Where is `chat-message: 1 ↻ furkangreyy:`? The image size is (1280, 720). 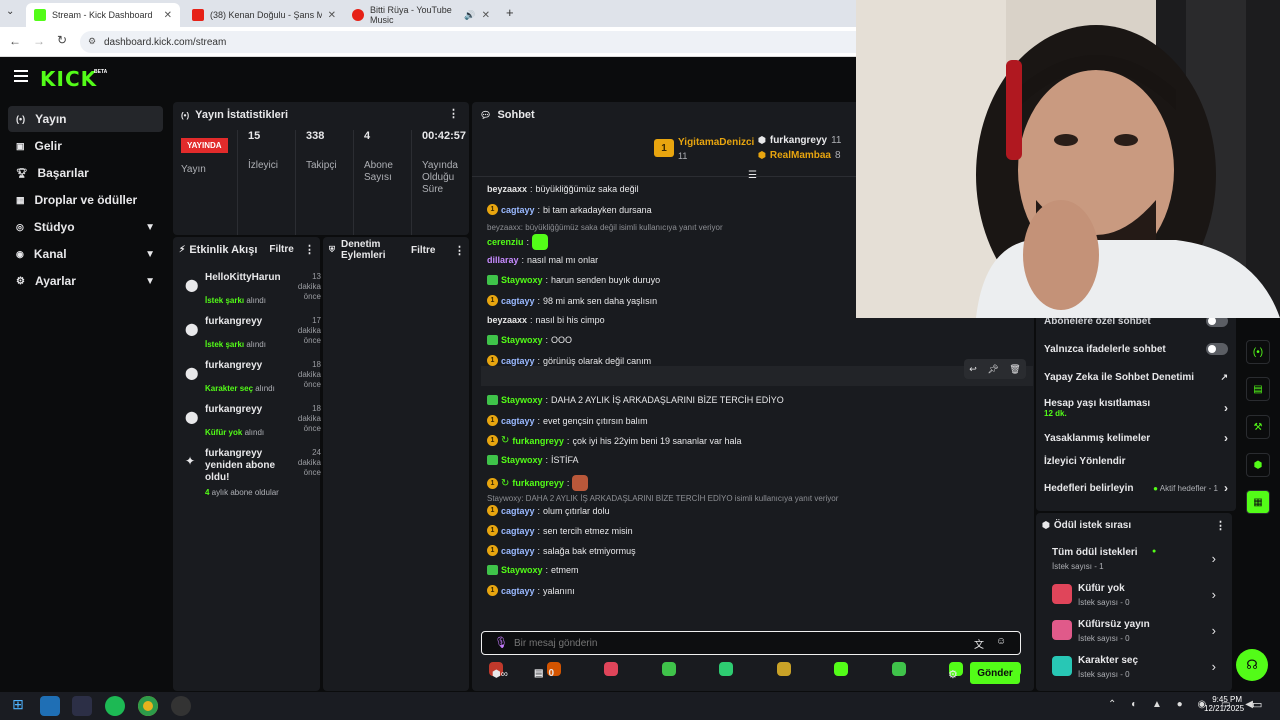 chat-message: 1 ↻ furkangreyy: is located at coordinates (538, 483).